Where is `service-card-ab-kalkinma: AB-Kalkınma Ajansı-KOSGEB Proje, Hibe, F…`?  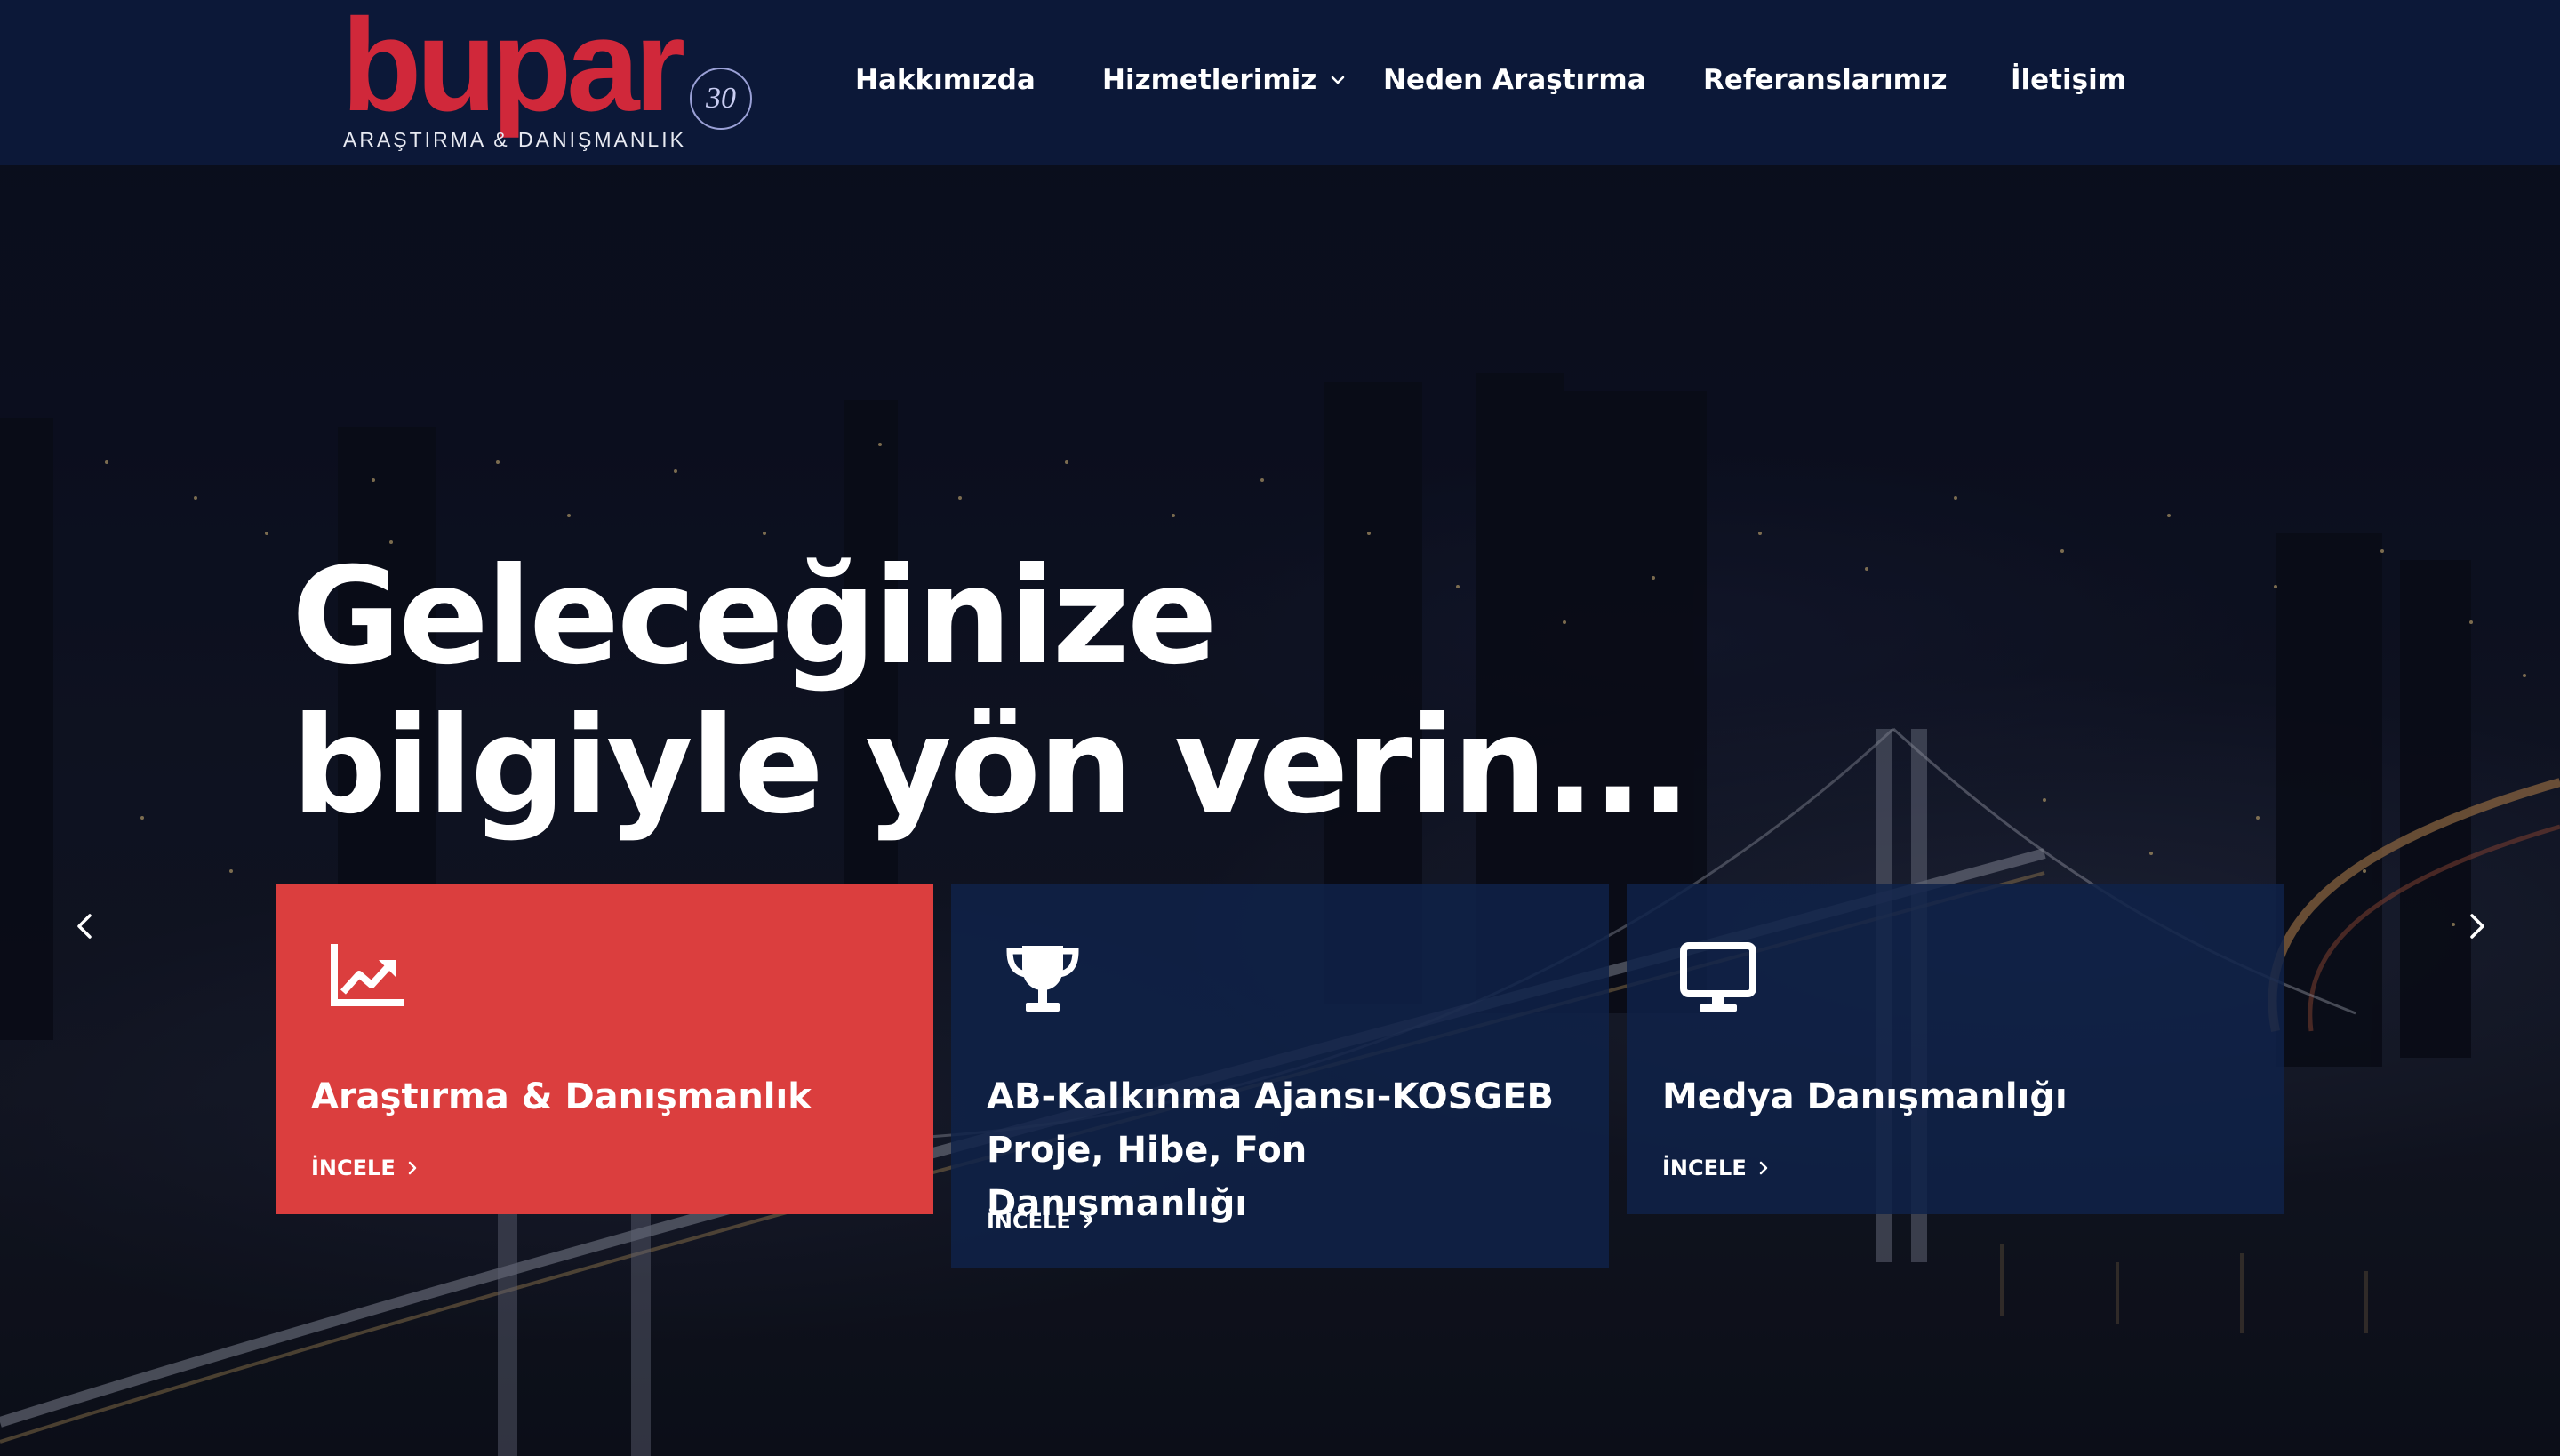
service-card-ab-kalkinma: AB-Kalkınma Ajansı-KOSGEB Proje, Hibe, F… is located at coordinates (1280, 1076).